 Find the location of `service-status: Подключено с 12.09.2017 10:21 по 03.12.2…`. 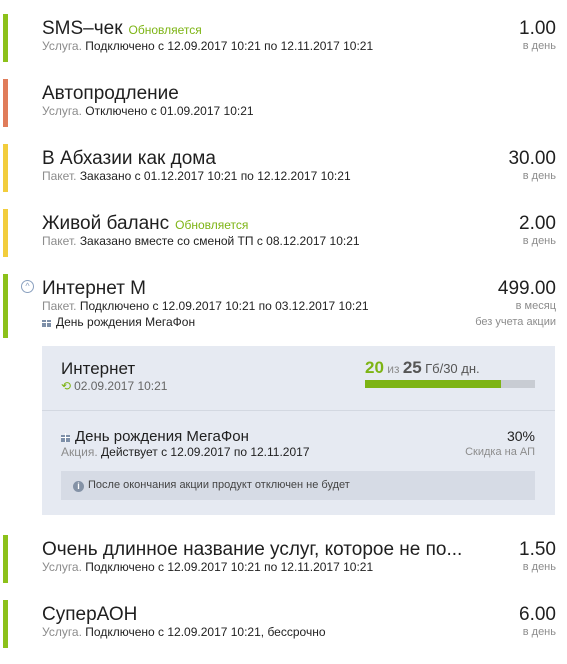

service-status: Подключено с 12.09.2017 10:21 по 03.12.2… is located at coordinates (224, 306).